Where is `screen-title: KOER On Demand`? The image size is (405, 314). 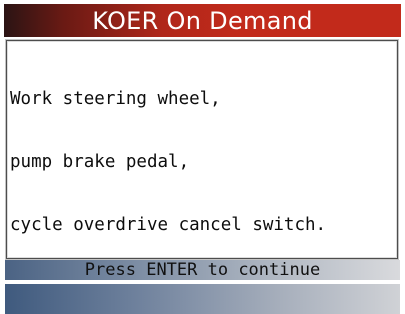
screen-title: KOER On Demand is located at coordinates (202, 20).